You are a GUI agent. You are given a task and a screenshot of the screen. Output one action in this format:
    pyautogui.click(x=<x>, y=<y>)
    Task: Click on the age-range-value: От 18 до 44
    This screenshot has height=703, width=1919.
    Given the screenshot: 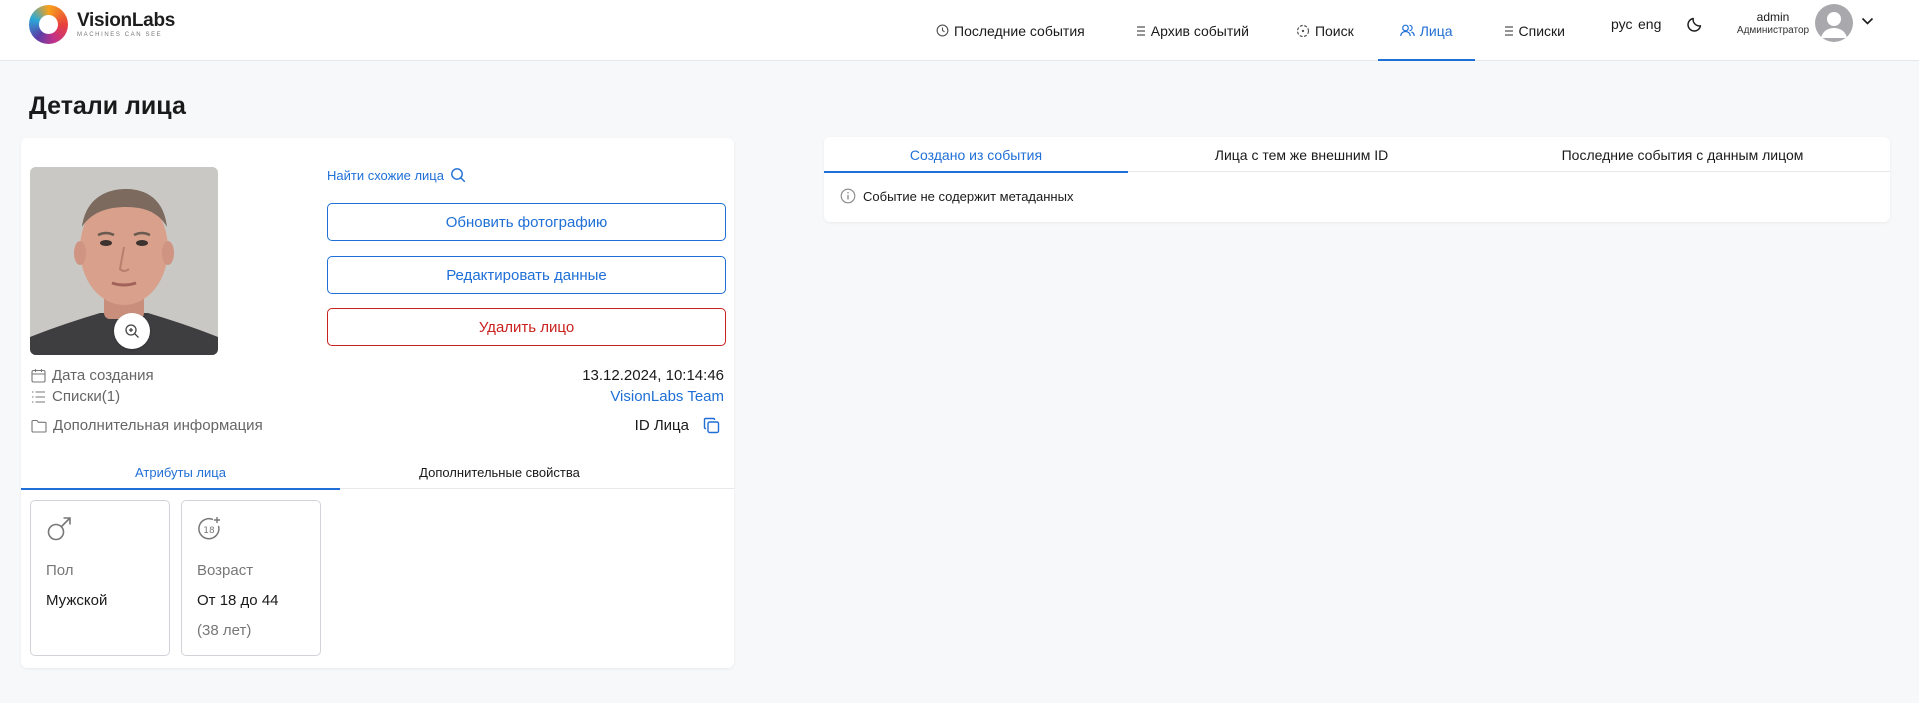 What is the action you would take?
    pyautogui.click(x=238, y=600)
    